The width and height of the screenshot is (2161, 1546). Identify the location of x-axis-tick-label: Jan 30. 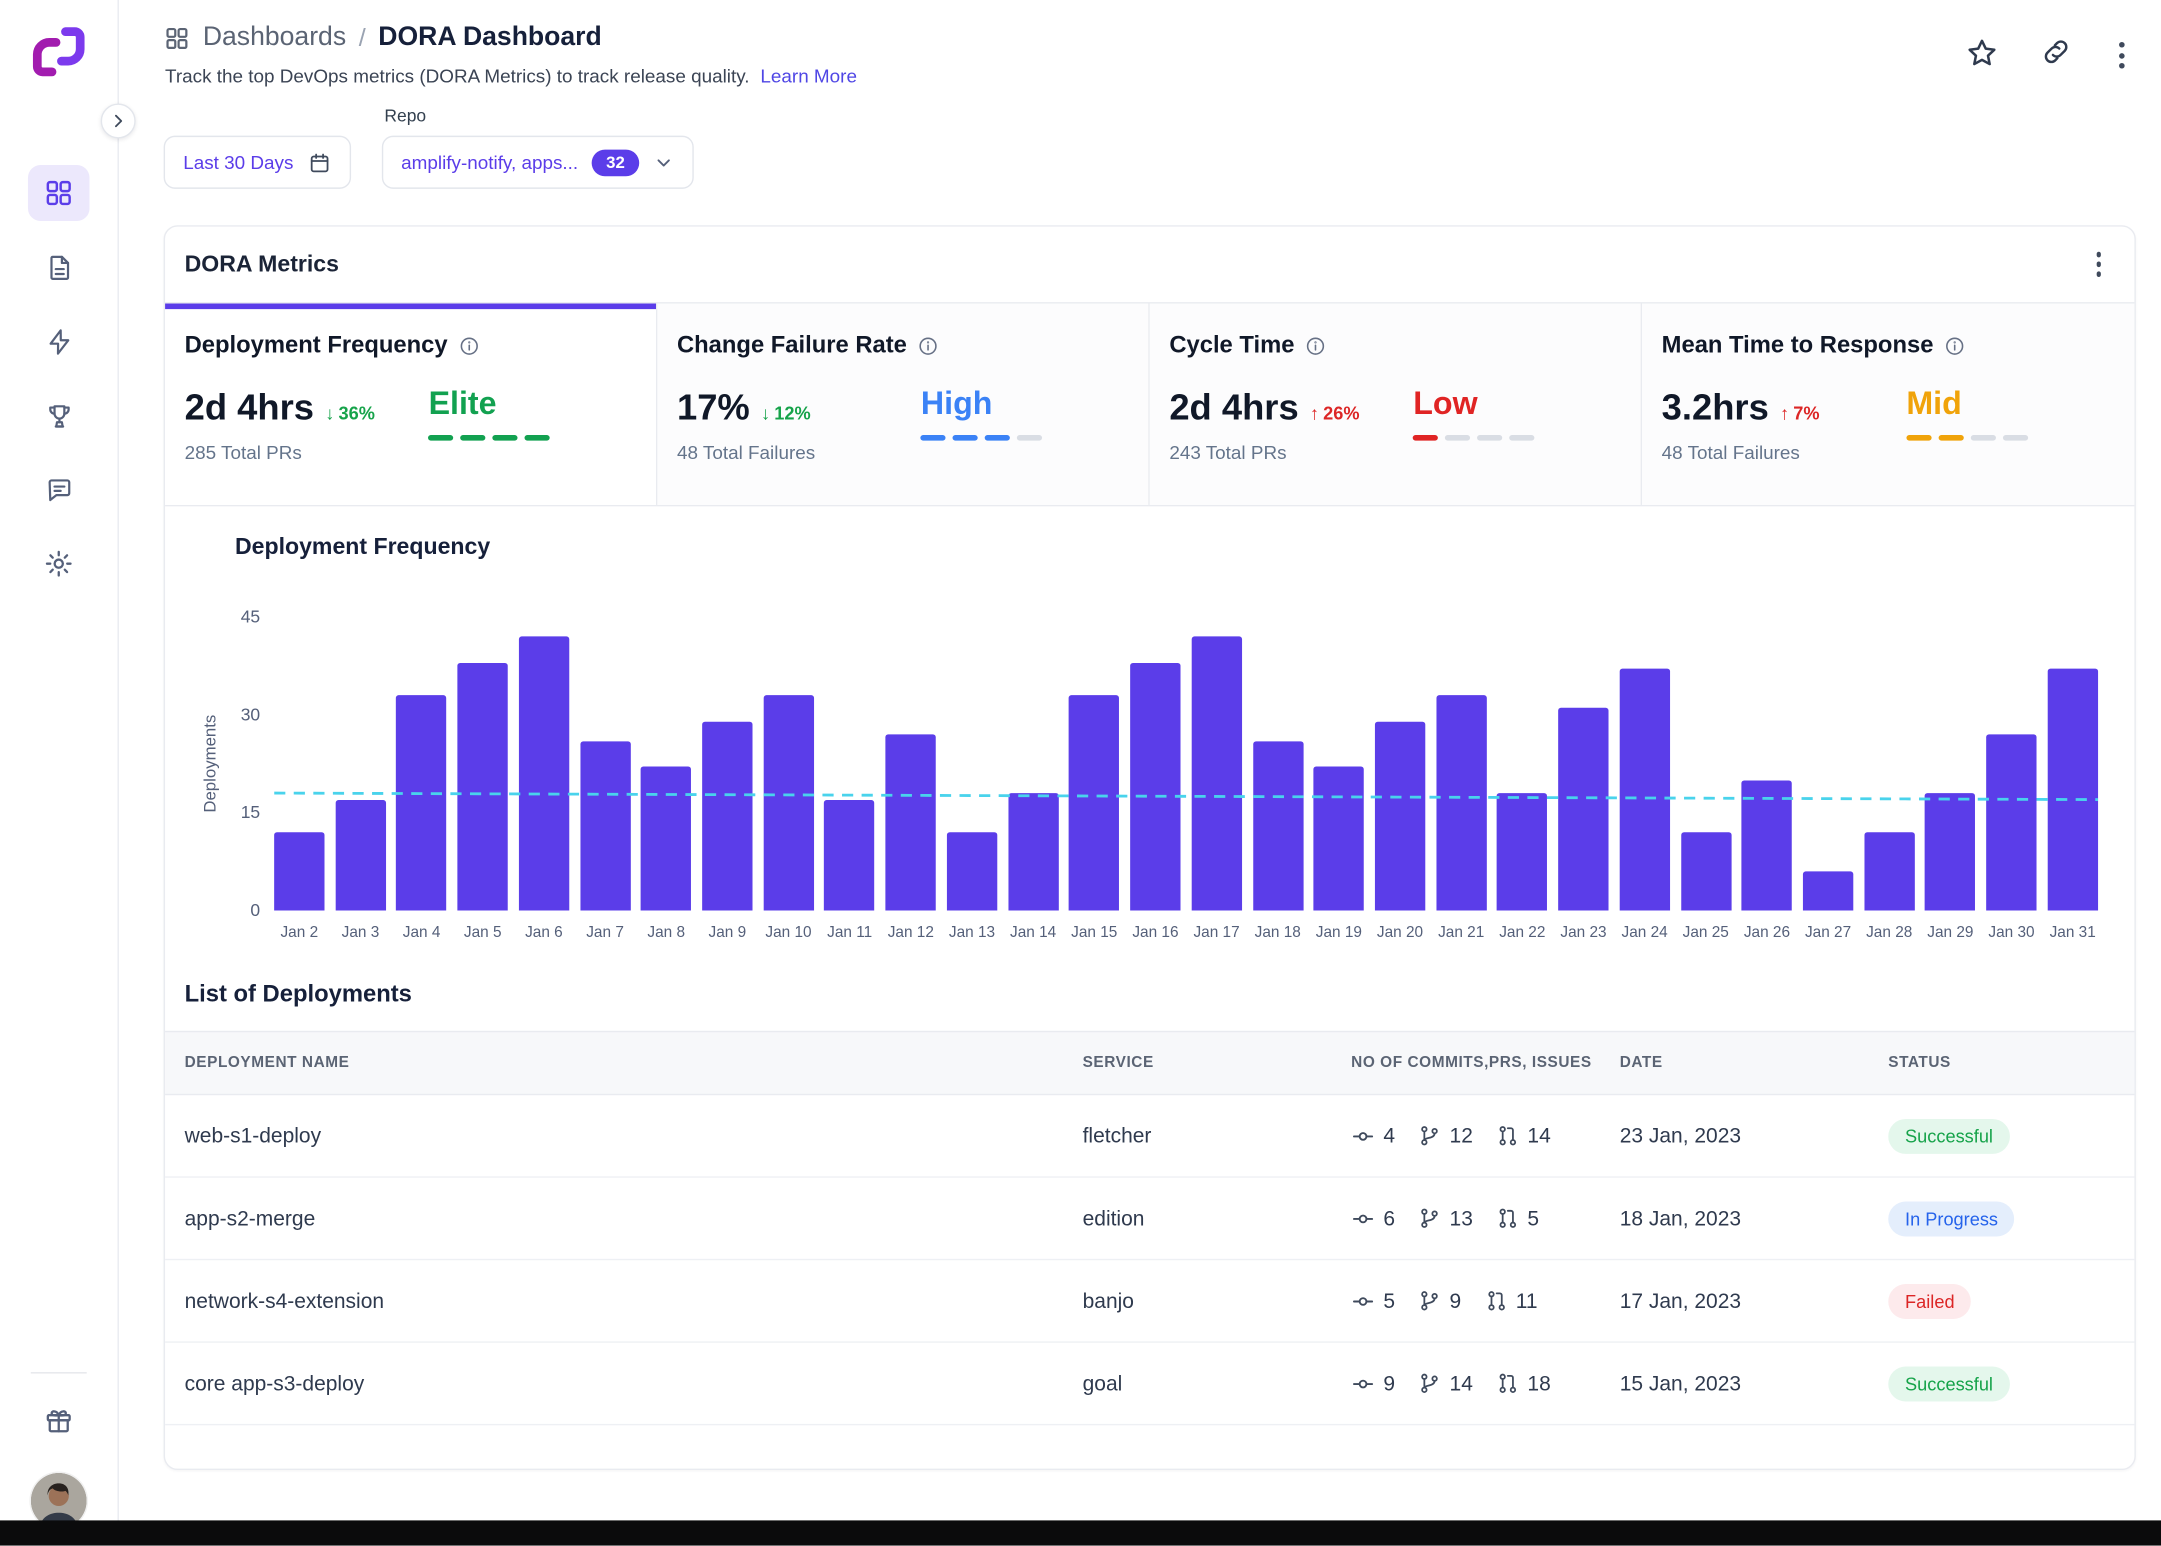
(2011, 933).